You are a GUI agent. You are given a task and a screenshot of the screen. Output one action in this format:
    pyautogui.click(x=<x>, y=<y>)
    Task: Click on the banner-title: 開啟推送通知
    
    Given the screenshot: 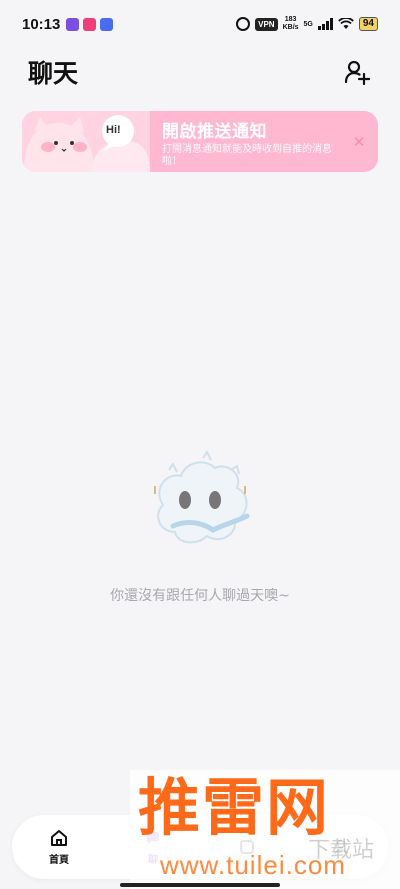 What is the action you would take?
    pyautogui.click(x=214, y=132)
    